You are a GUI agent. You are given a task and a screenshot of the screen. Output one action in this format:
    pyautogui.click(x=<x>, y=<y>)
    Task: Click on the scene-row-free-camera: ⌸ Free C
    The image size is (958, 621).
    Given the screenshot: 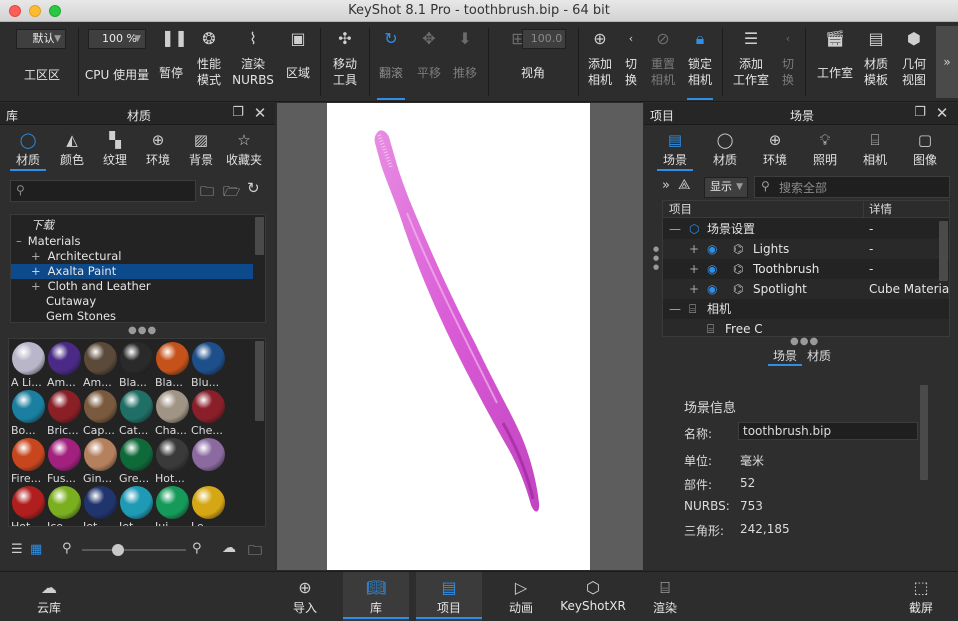 What is the action you would take?
    pyautogui.click(x=806, y=327)
    